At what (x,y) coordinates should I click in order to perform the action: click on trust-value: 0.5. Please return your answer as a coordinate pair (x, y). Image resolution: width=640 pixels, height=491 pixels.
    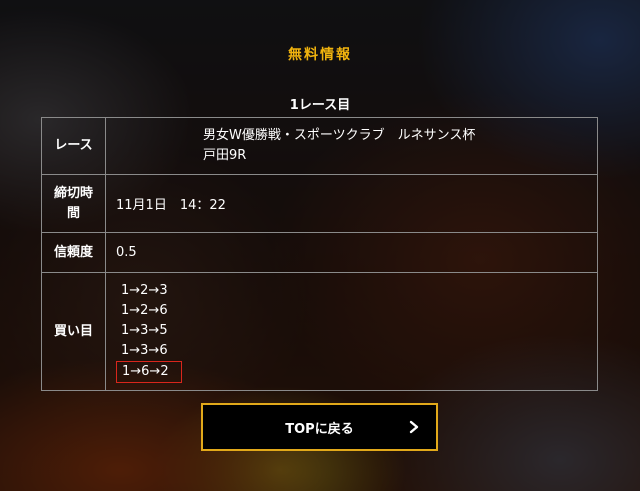
    Looking at the image, I should click on (351, 252).